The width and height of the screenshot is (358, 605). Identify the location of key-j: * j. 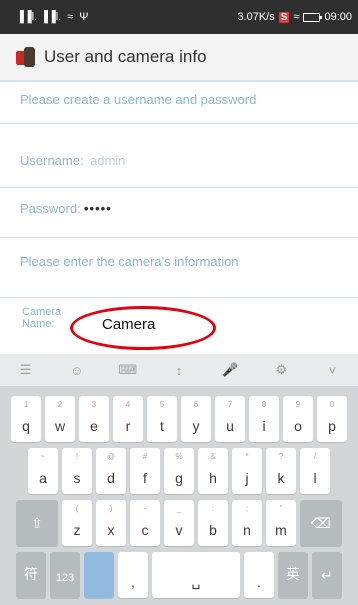
(247, 471).